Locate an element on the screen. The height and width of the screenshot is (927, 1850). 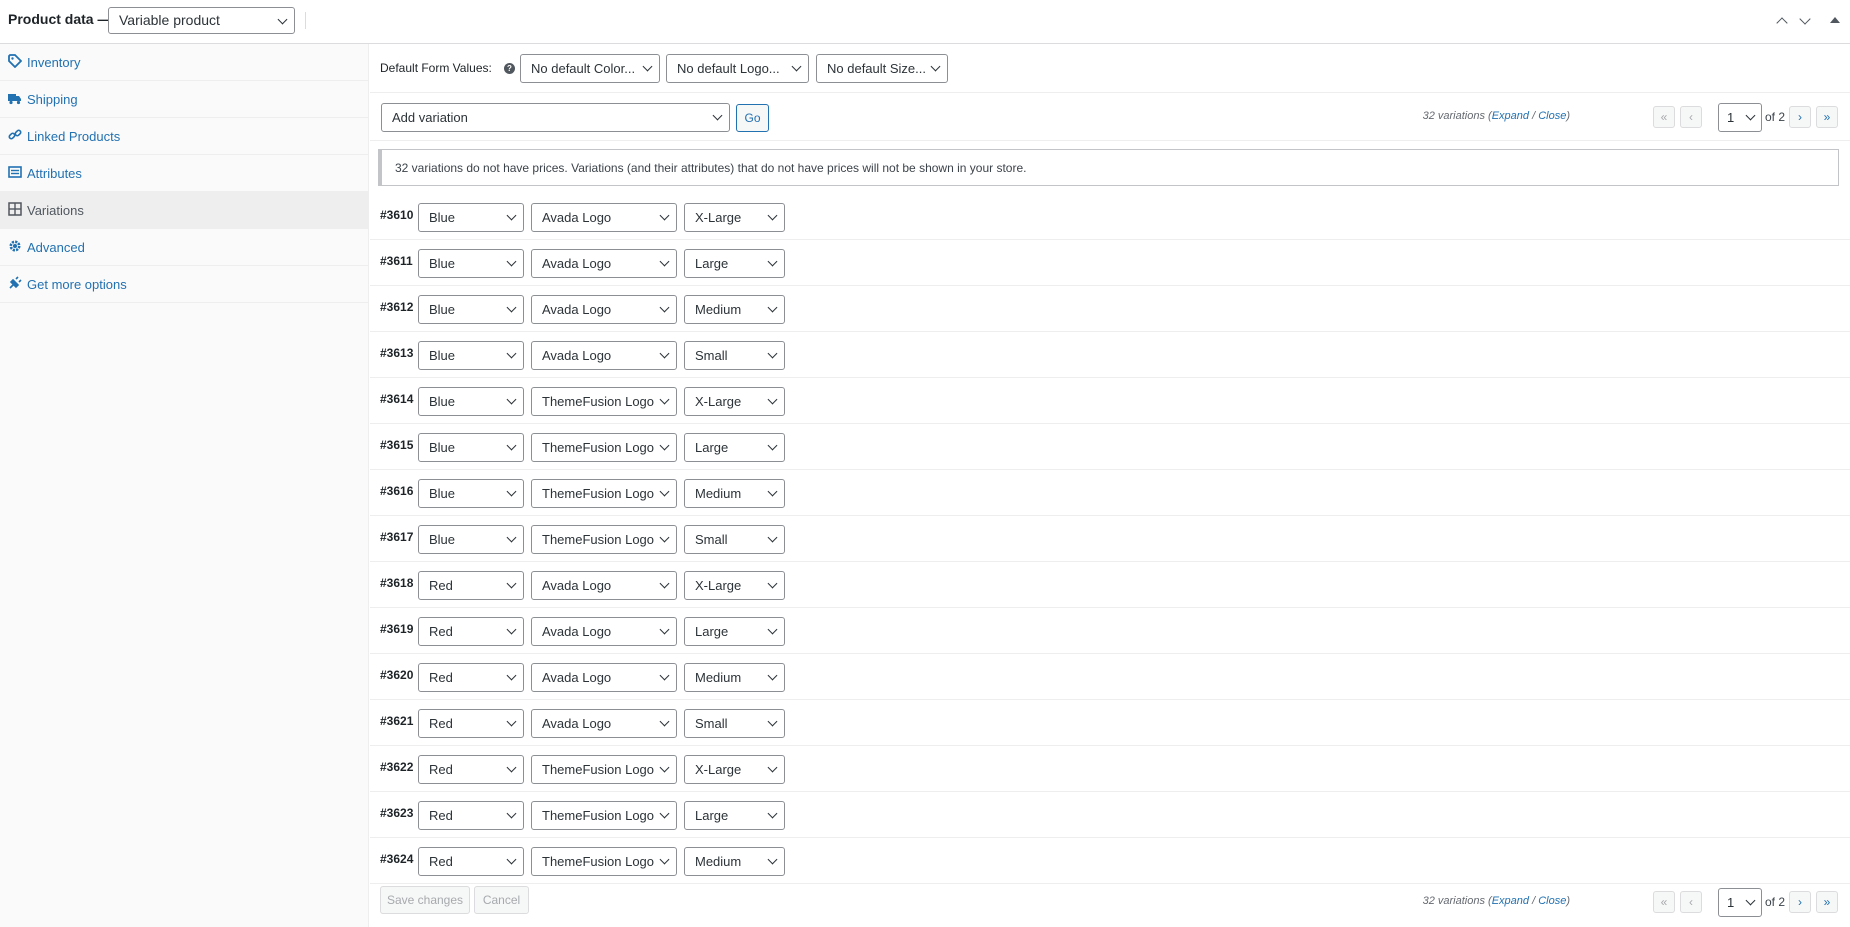
cancel-button: Cancel is located at coordinates (501, 900).